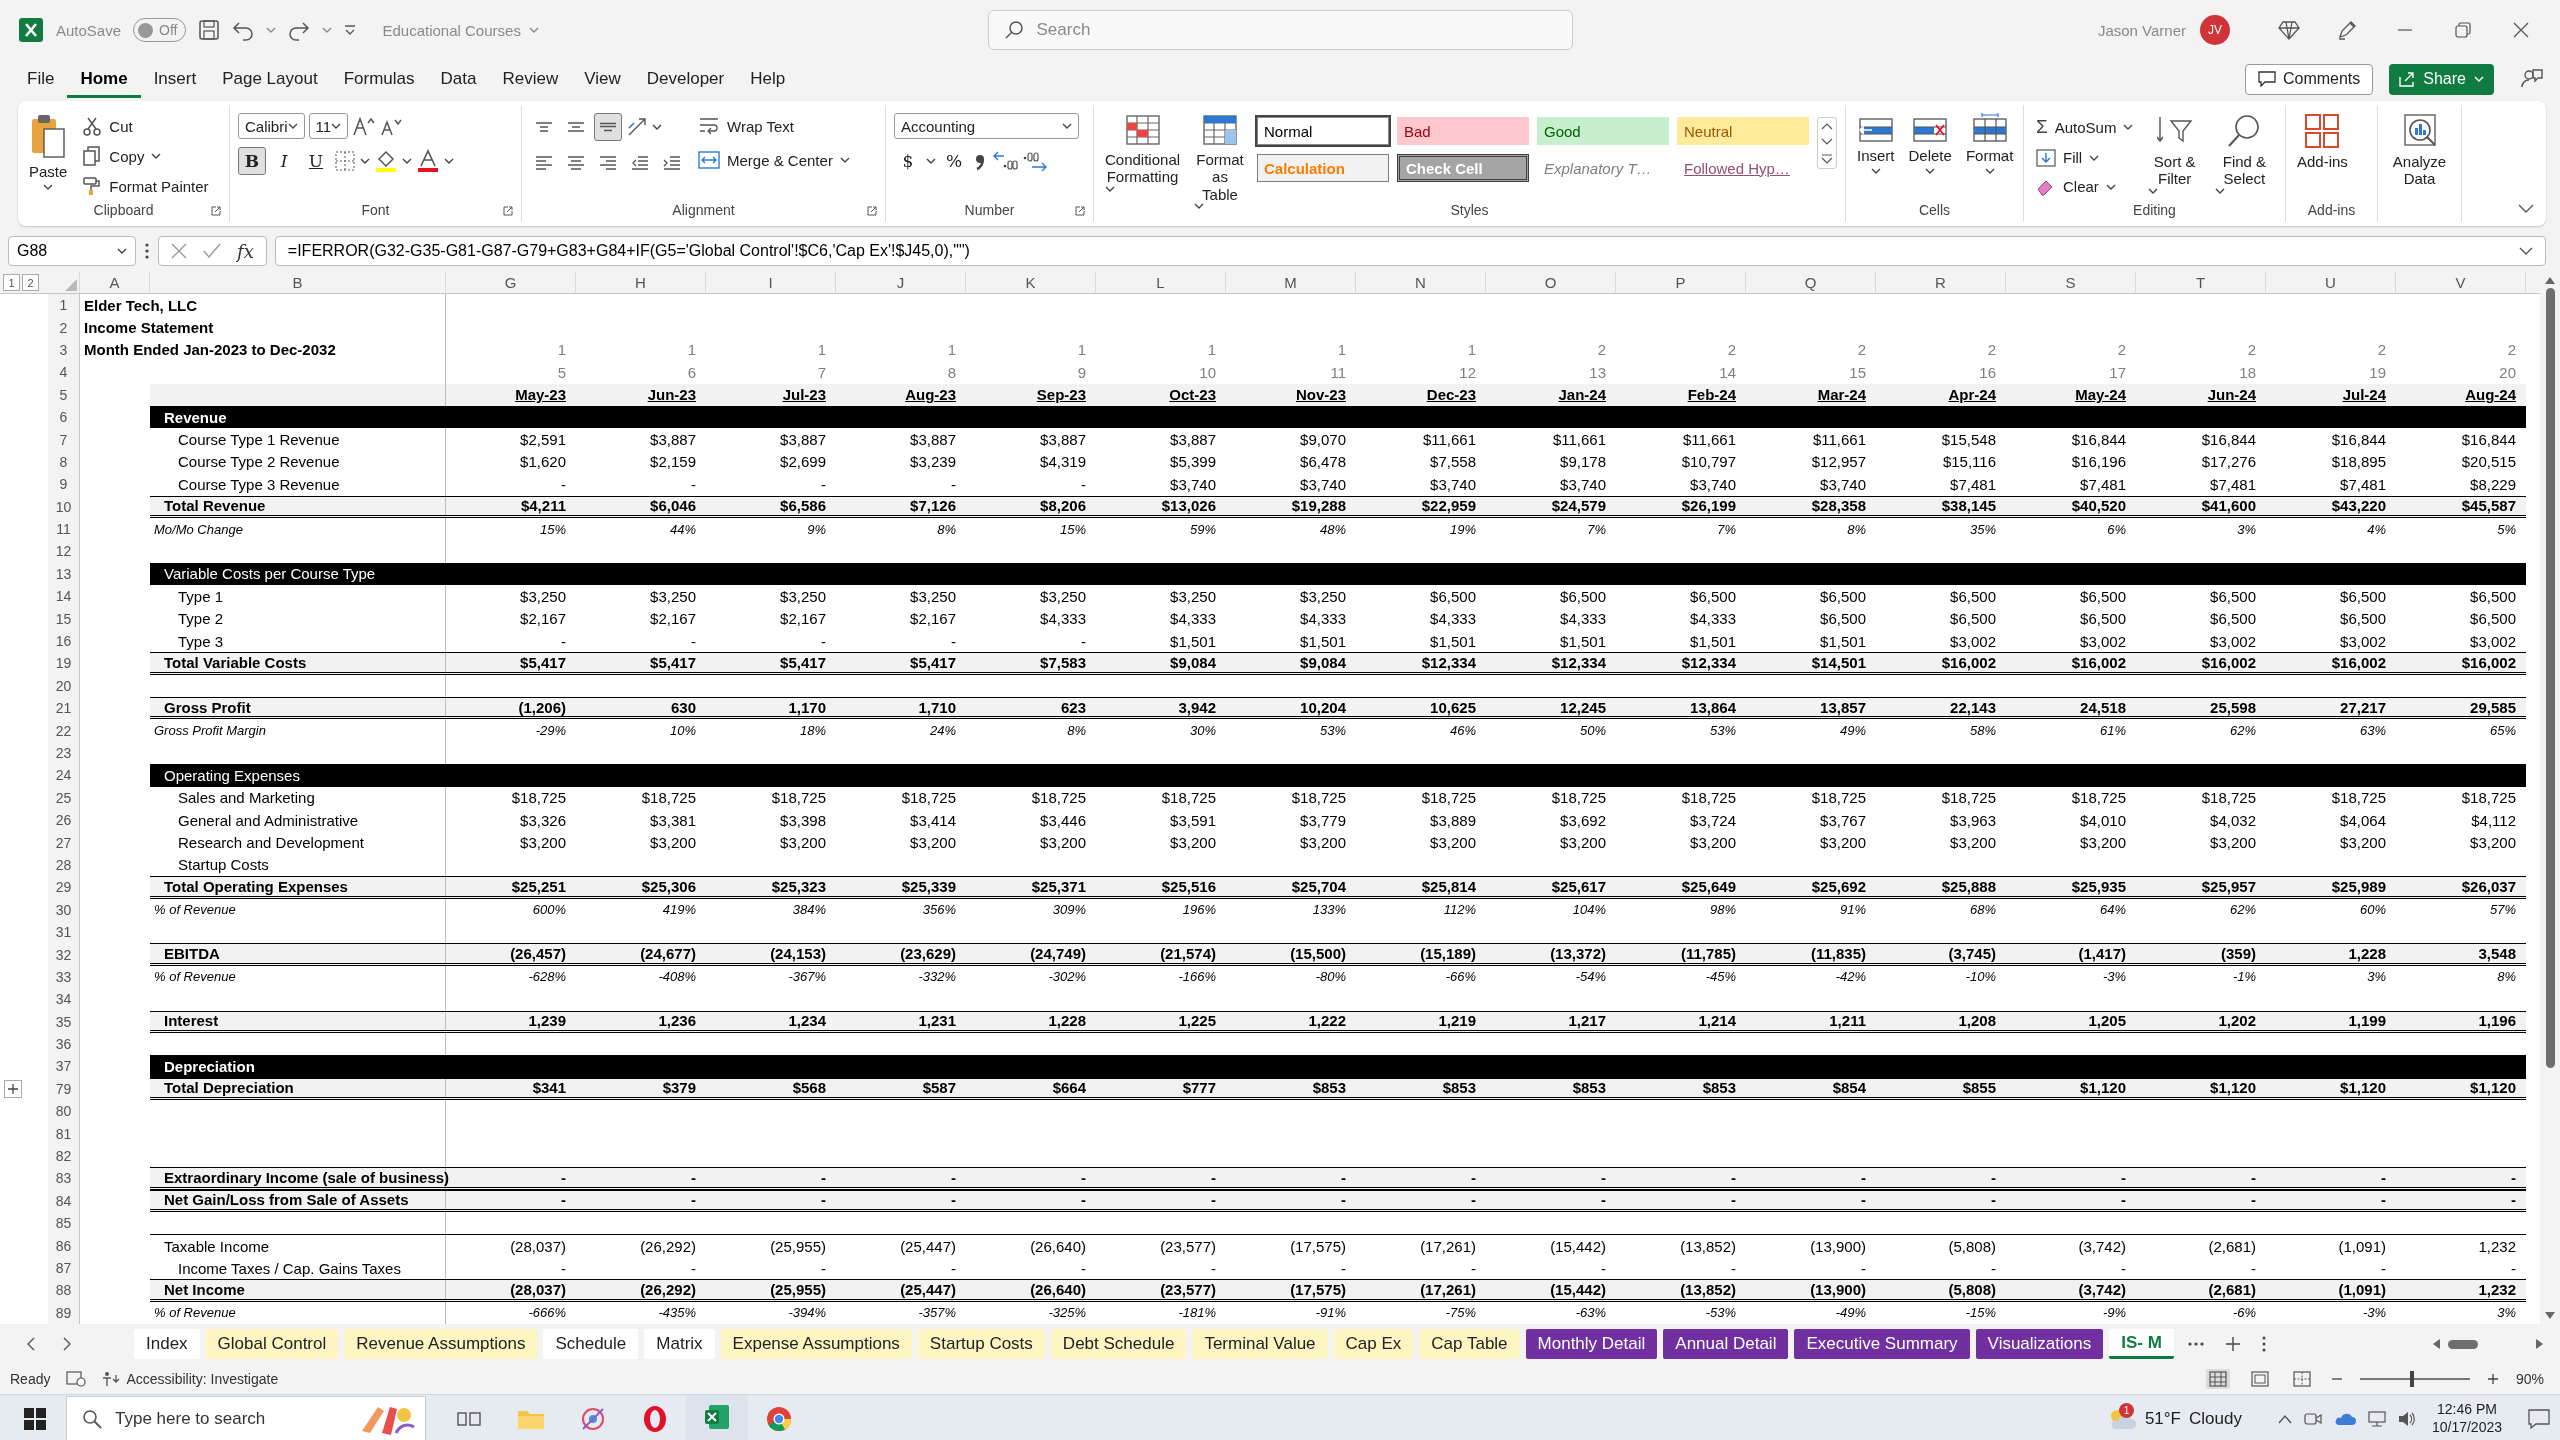 The height and width of the screenshot is (1440, 2560). I want to click on column-header: U, so click(2331, 282).